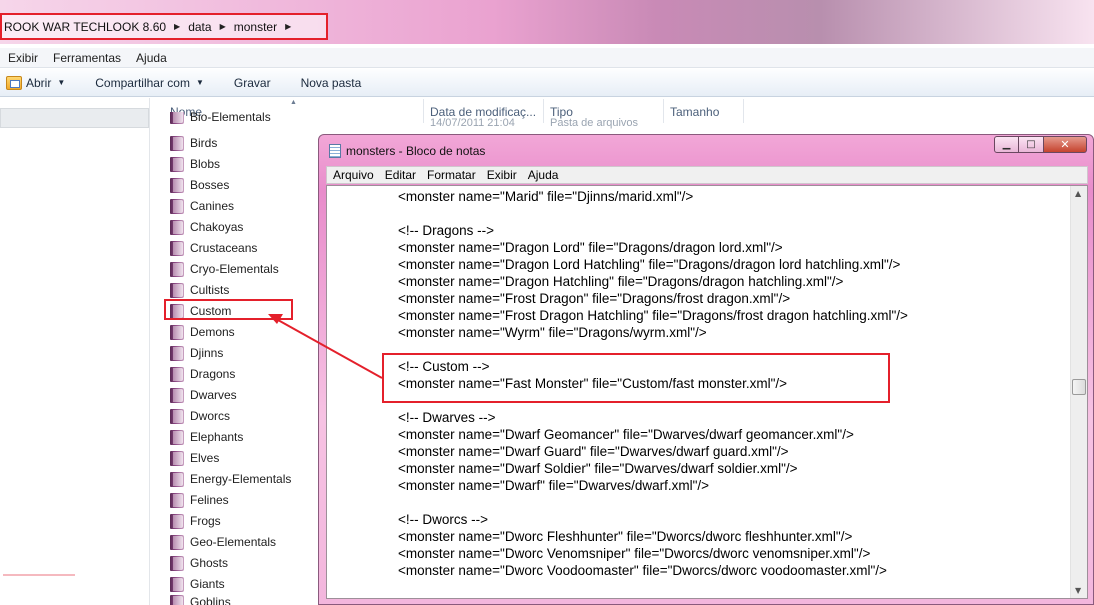 The height and width of the screenshot is (605, 1094). What do you see at coordinates (151, 58) in the screenshot?
I see `menu-ajuda: Ajuda` at bounding box center [151, 58].